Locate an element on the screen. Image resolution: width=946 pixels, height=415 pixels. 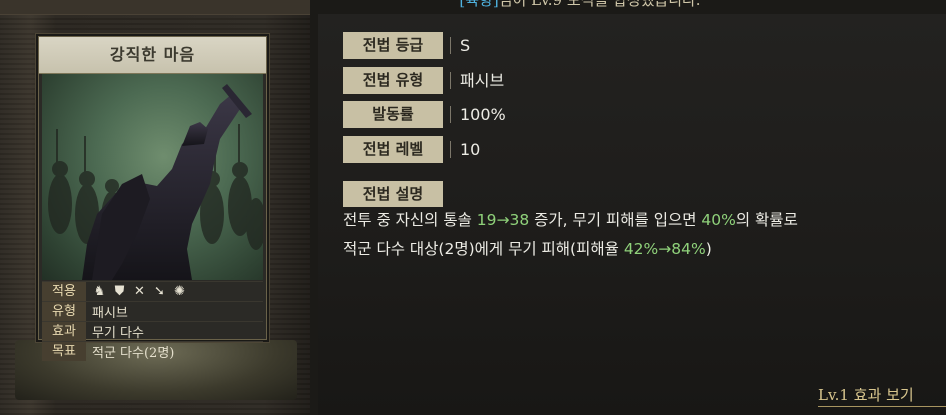
crossed-bows-icon: ✕ is located at coordinates (139, 291).